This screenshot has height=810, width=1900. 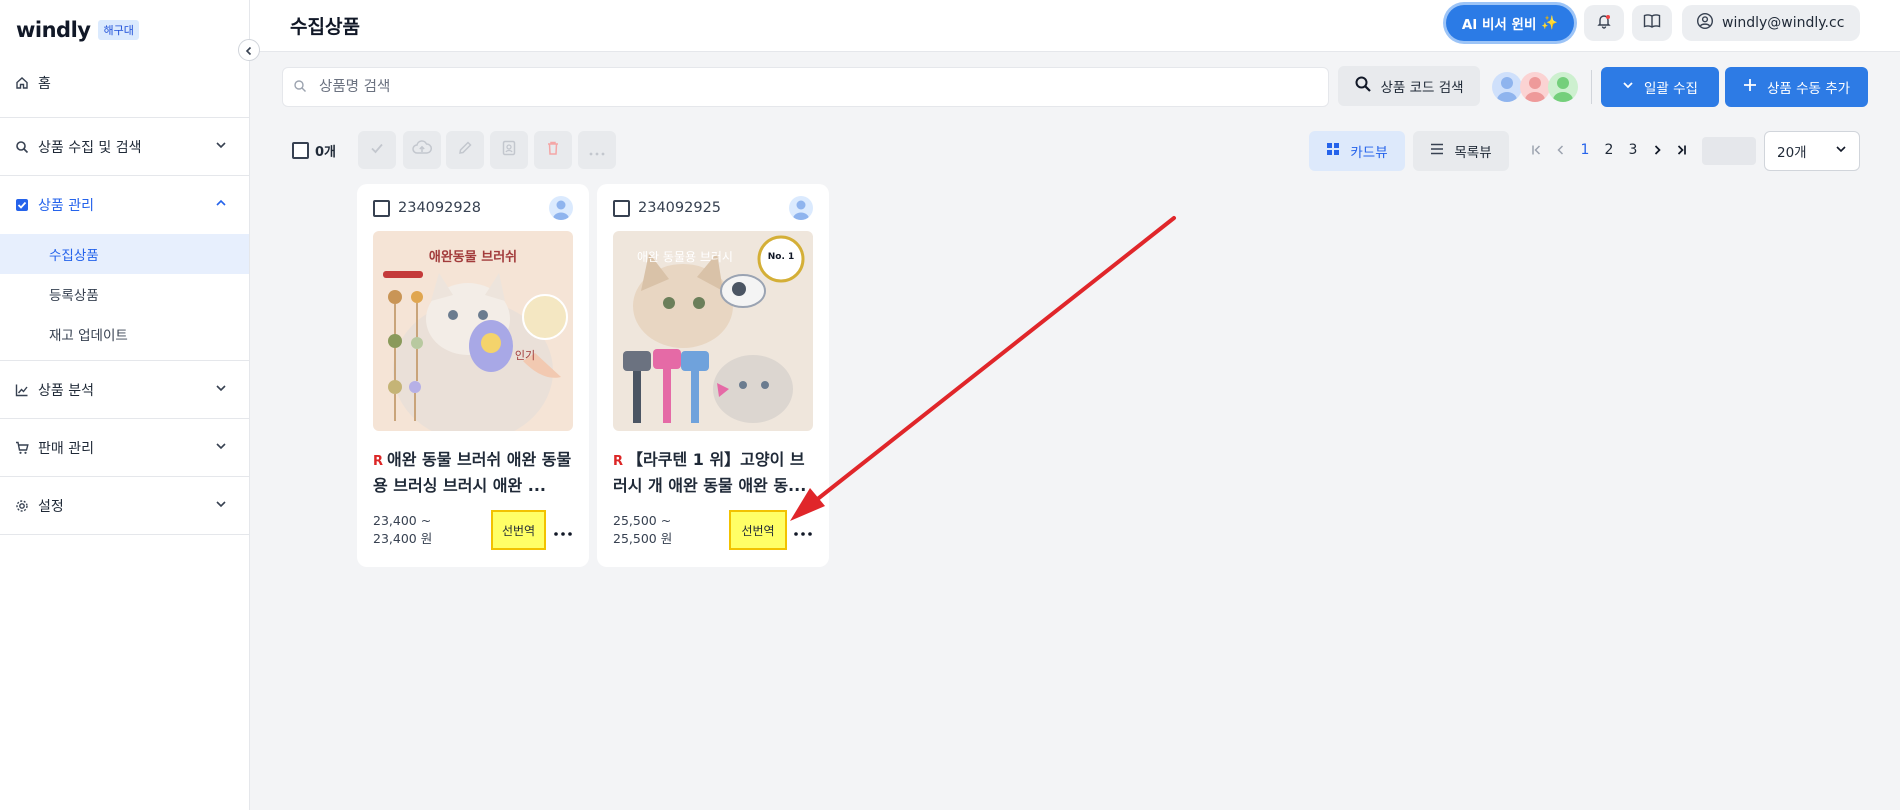 What do you see at coordinates (642, 530) in the screenshot?
I see `product-price: 25,500 ~ 25,500 원` at bounding box center [642, 530].